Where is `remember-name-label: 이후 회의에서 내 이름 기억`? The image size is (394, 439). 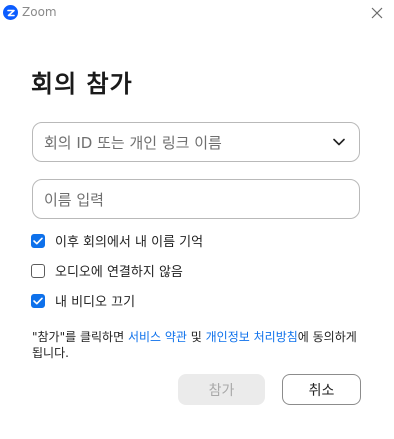
remember-name-label: 이후 회의에서 내 이름 기억 is located at coordinates (129, 240).